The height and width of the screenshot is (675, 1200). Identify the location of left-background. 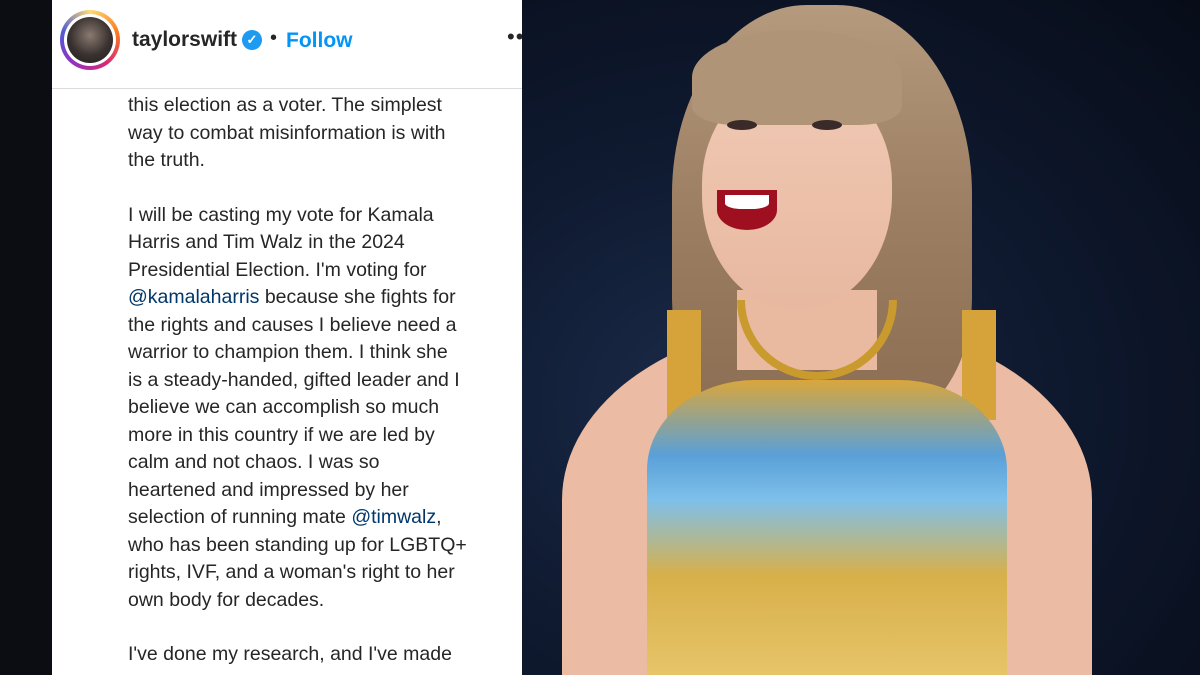
(26, 337).